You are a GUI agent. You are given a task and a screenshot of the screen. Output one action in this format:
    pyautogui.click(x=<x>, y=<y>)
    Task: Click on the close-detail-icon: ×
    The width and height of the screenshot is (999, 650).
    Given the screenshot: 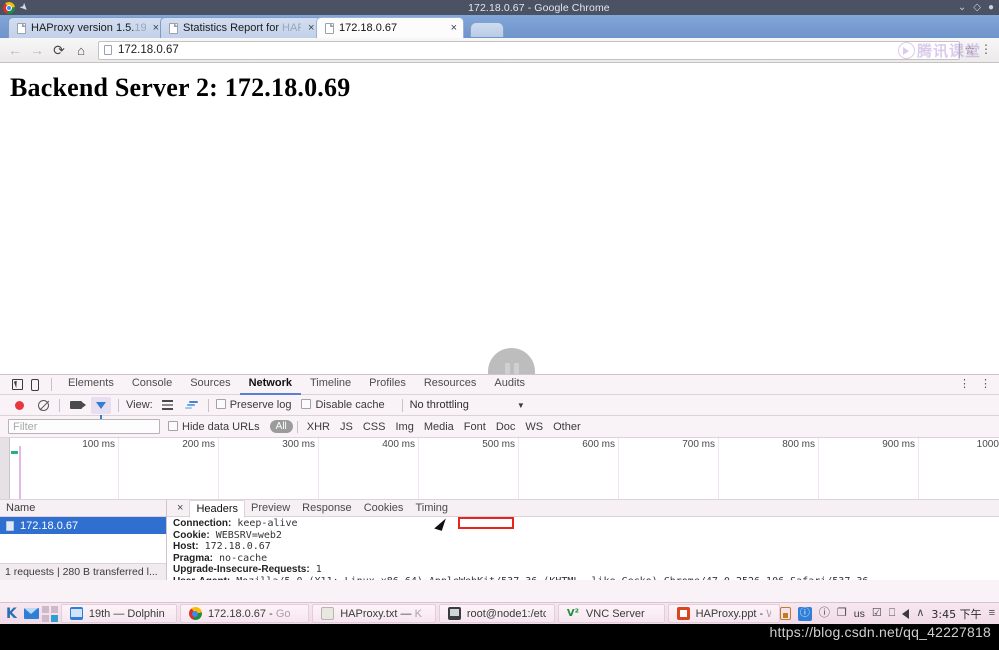 What is the action you would take?
    pyautogui.click(x=180, y=508)
    